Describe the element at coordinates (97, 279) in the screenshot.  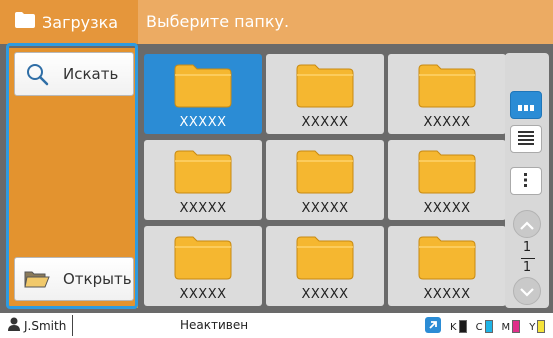
I see `open-button-label: Открыть` at that location.